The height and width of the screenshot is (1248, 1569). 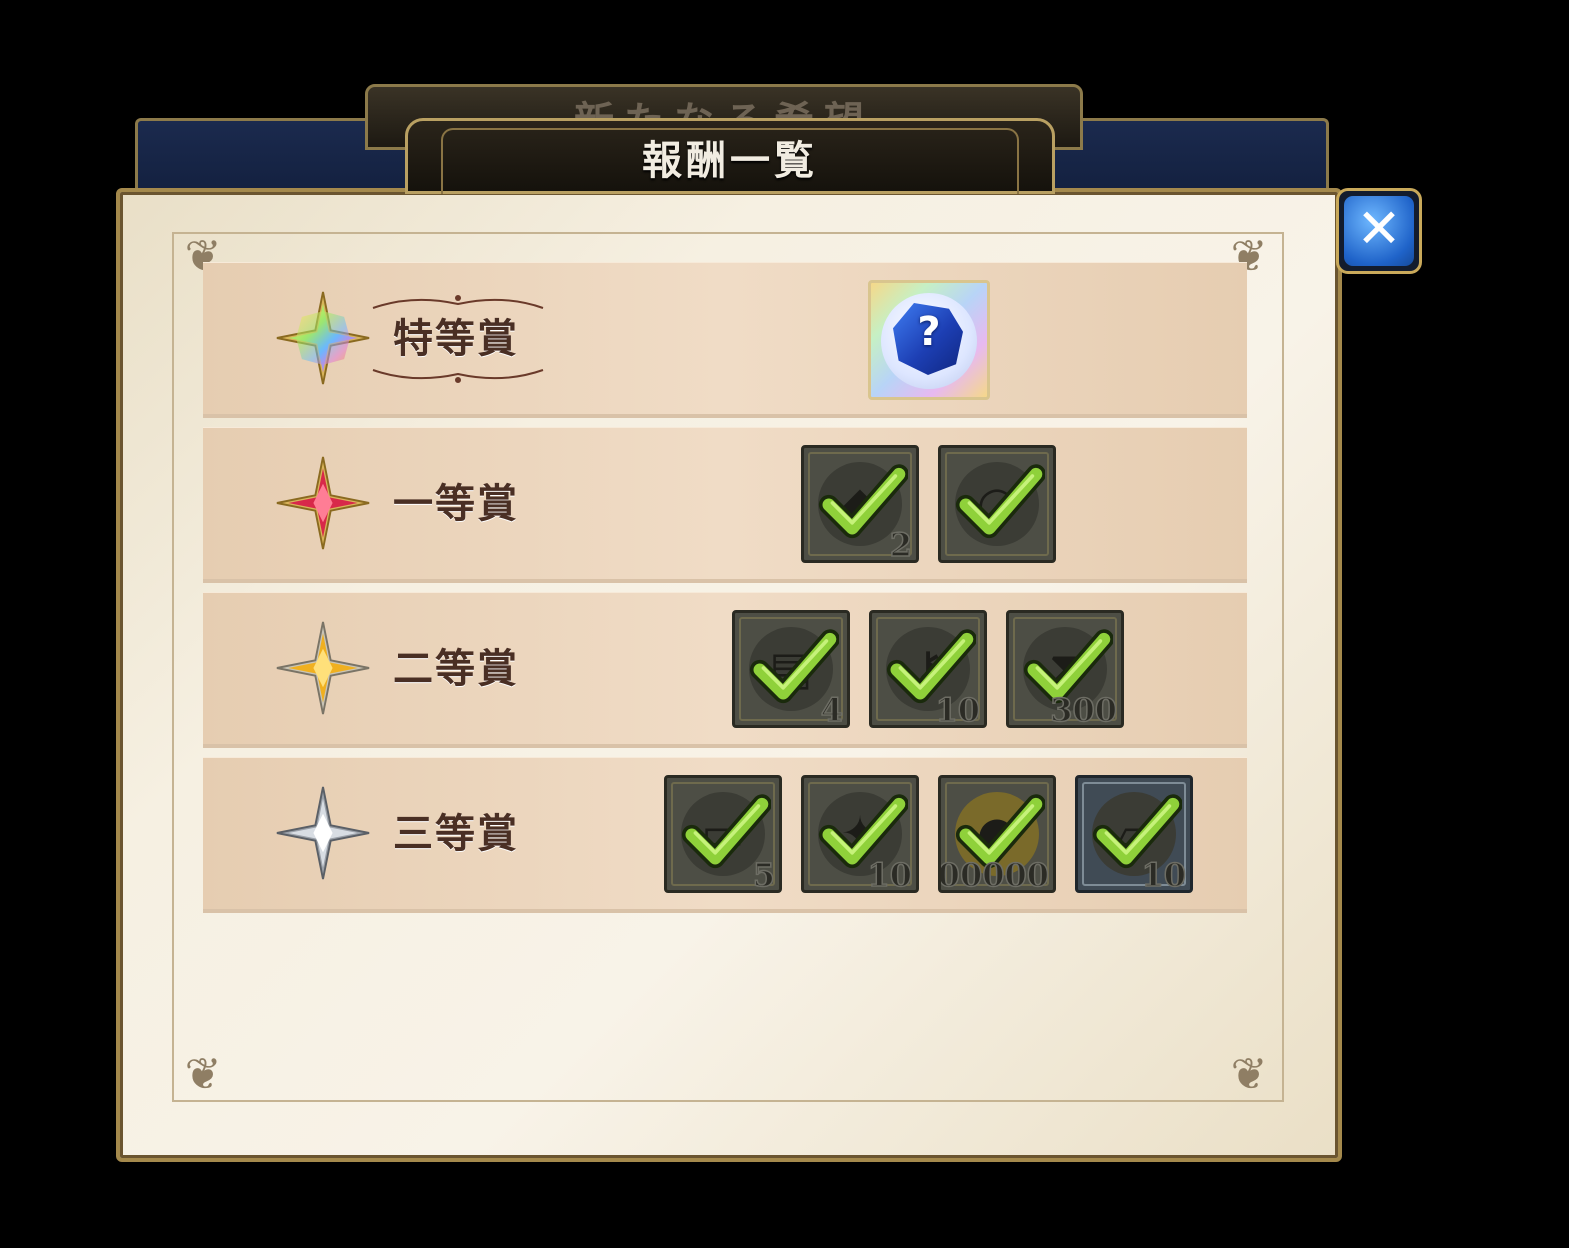 I want to click on item-quantity: 5, so click(x=764, y=874).